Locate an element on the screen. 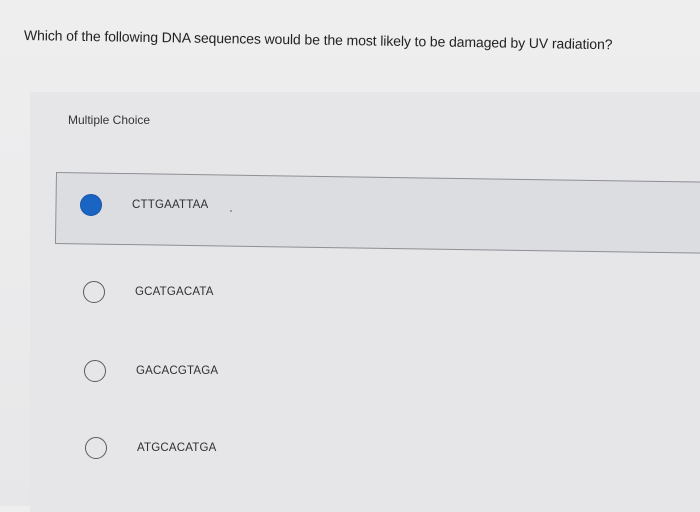 Image resolution: width=700 pixels, height=512 pixels. question-type-label: Multiple Choice is located at coordinates (109, 120).